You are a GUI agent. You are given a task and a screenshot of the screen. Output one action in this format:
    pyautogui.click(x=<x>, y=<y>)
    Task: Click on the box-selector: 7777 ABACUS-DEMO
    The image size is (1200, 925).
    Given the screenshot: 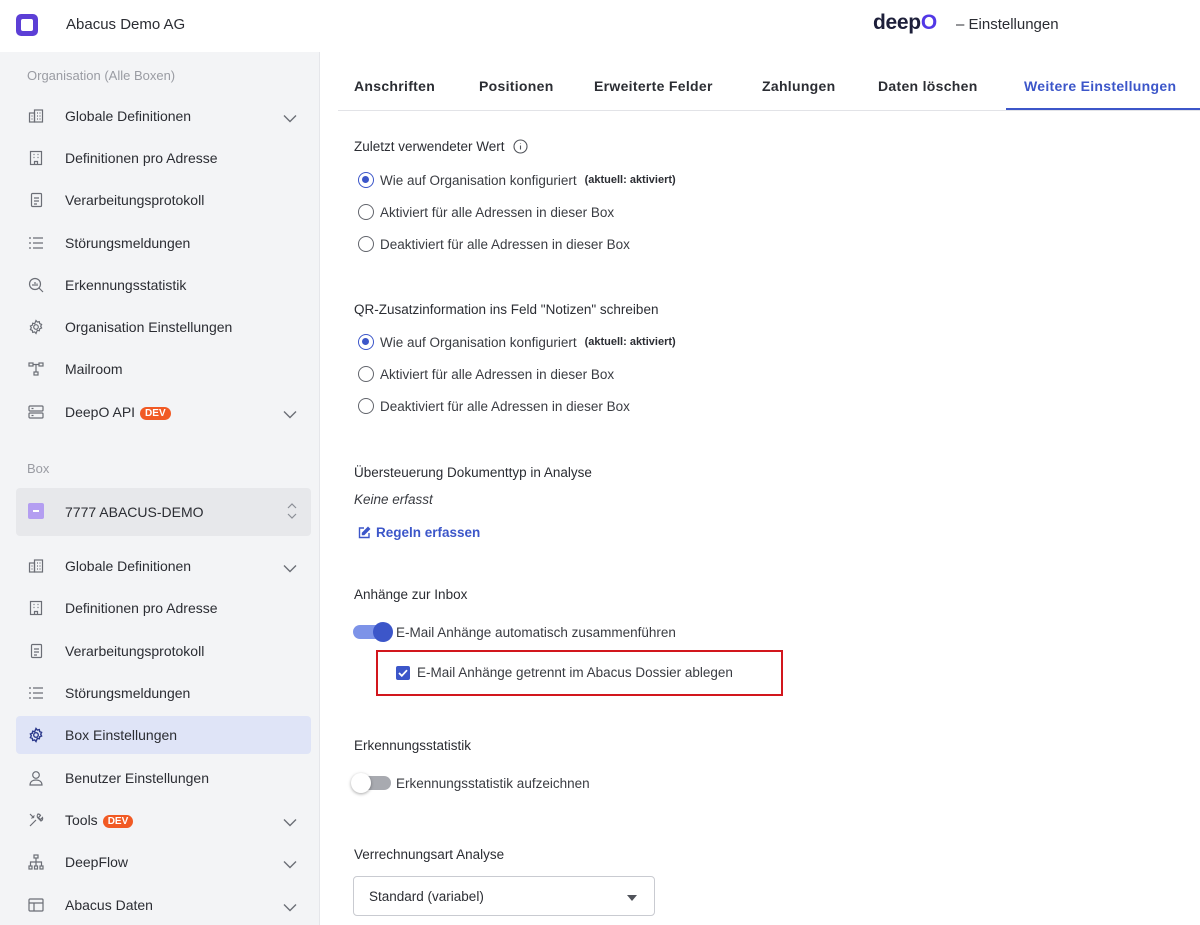 What is the action you would take?
    pyautogui.click(x=163, y=512)
    